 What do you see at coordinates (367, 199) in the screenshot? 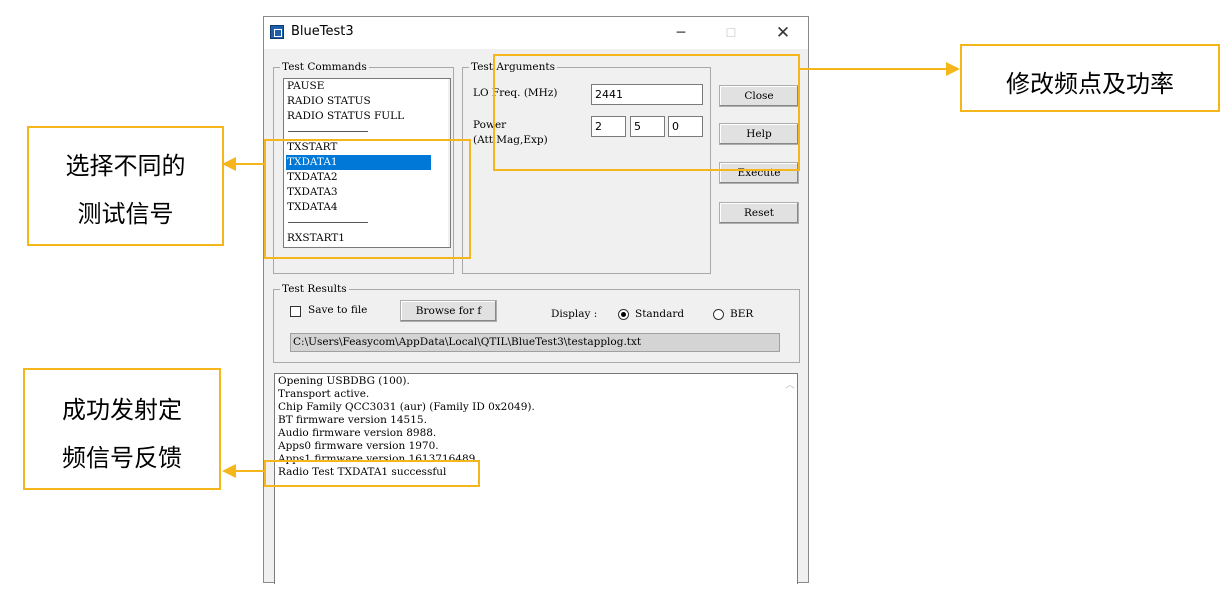
I see `signal-list-highlight` at bounding box center [367, 199].